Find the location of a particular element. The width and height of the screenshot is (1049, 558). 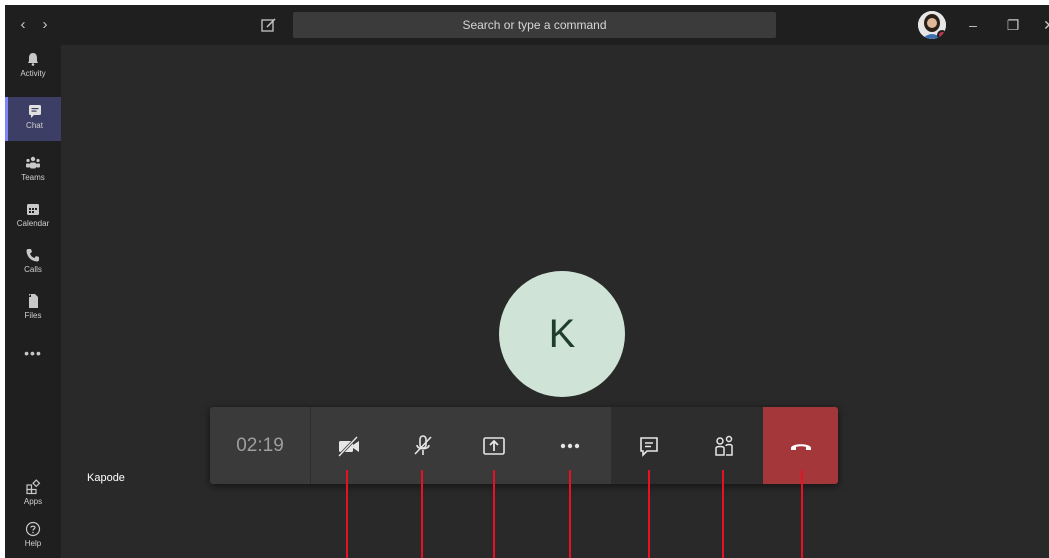

calendar-icon is located at coordinates (33, 209).